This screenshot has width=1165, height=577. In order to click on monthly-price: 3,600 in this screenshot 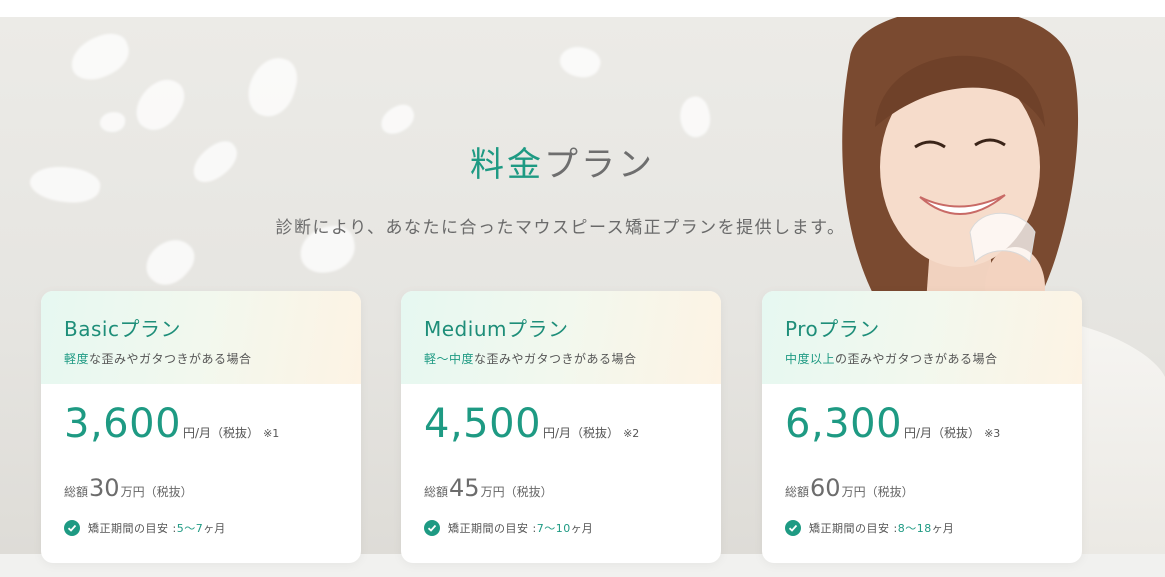, I will do `click(123, 424)`.